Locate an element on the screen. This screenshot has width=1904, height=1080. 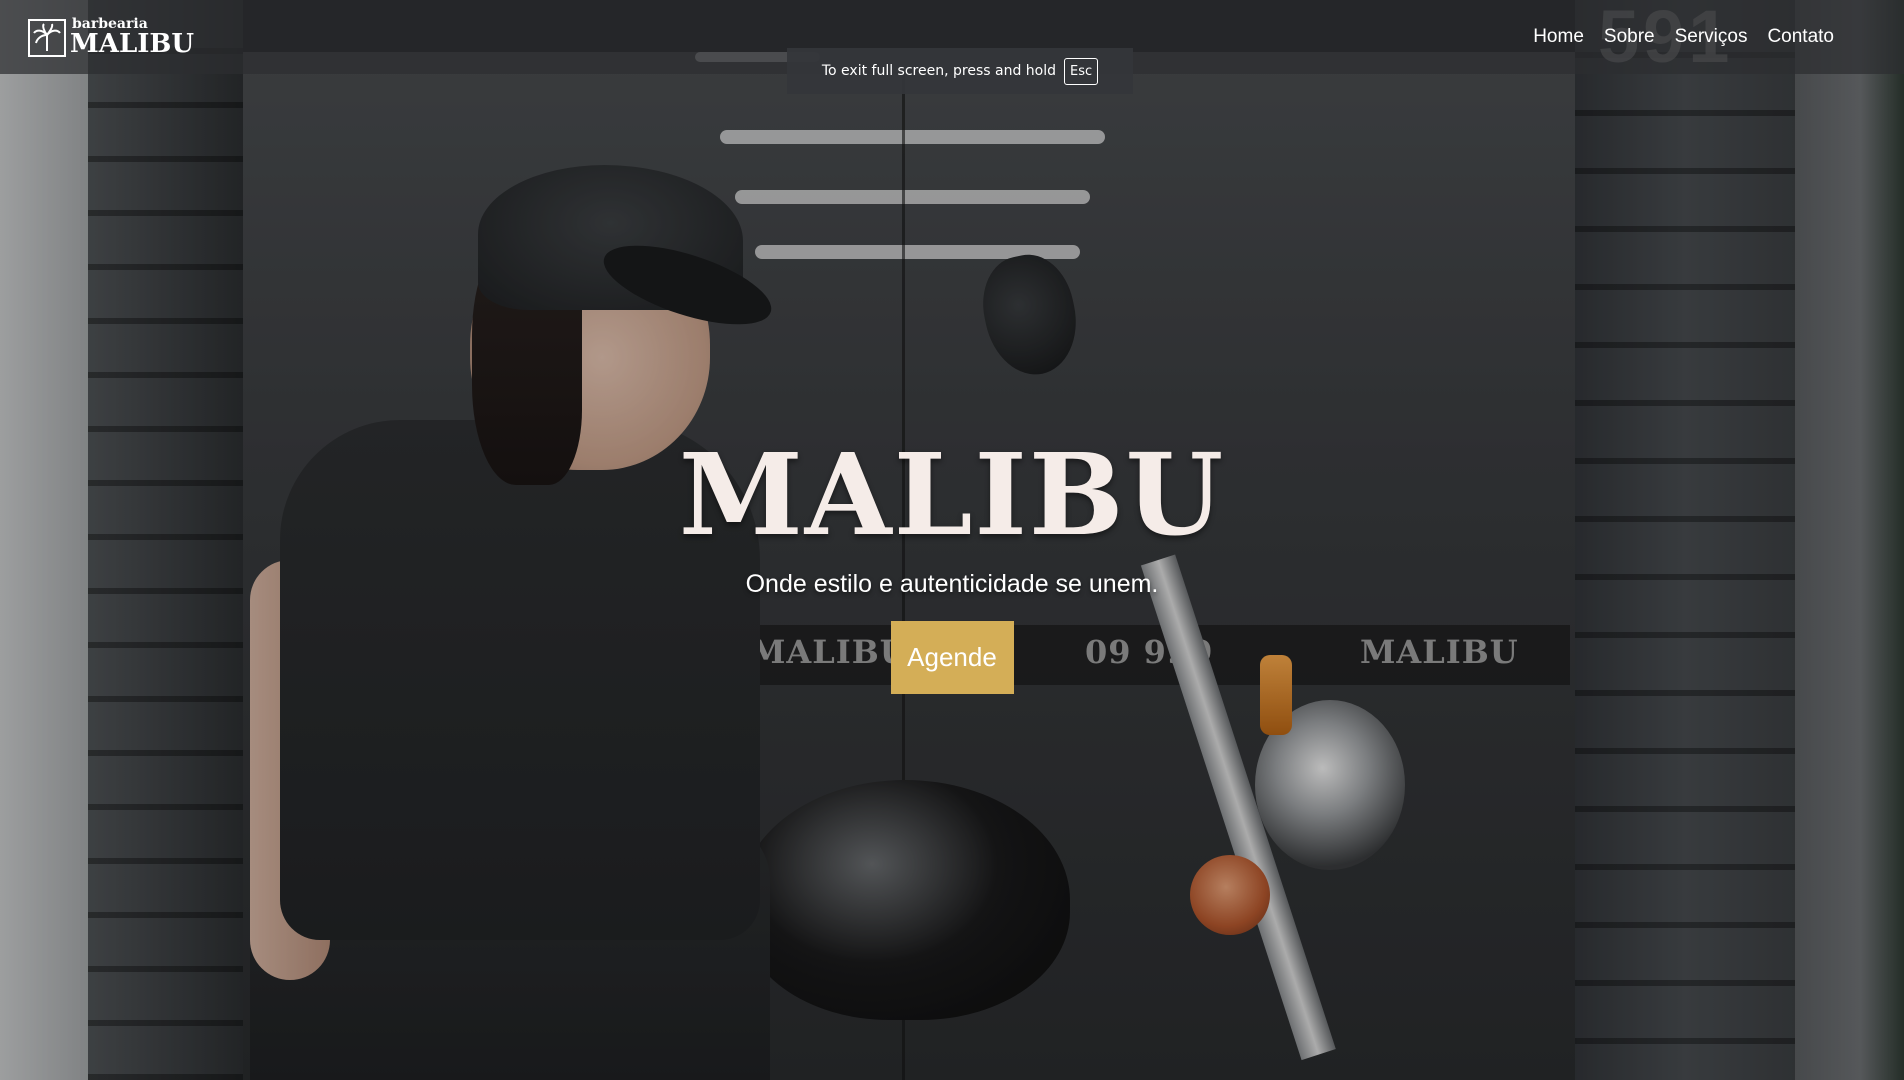
palm-tree-icon is located at coordinates (47, 38).